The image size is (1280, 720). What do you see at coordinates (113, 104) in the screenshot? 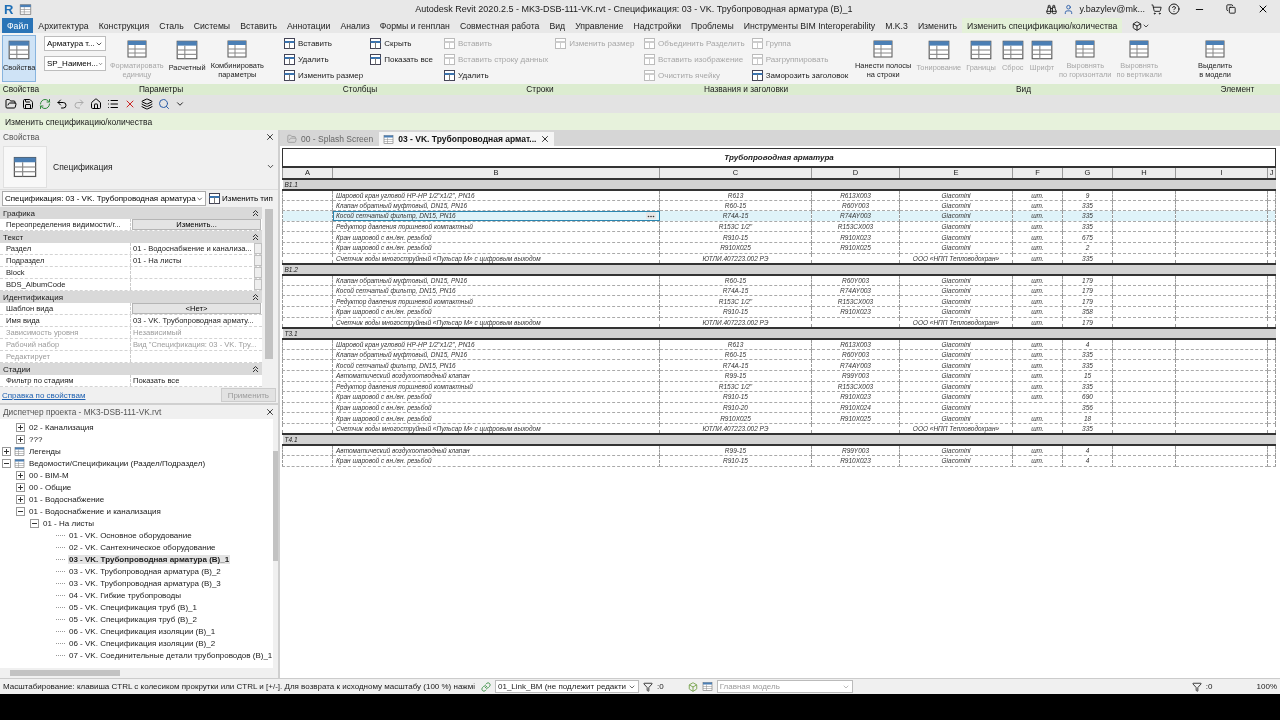
I see `list-icon` at bounding box center [113, 104].